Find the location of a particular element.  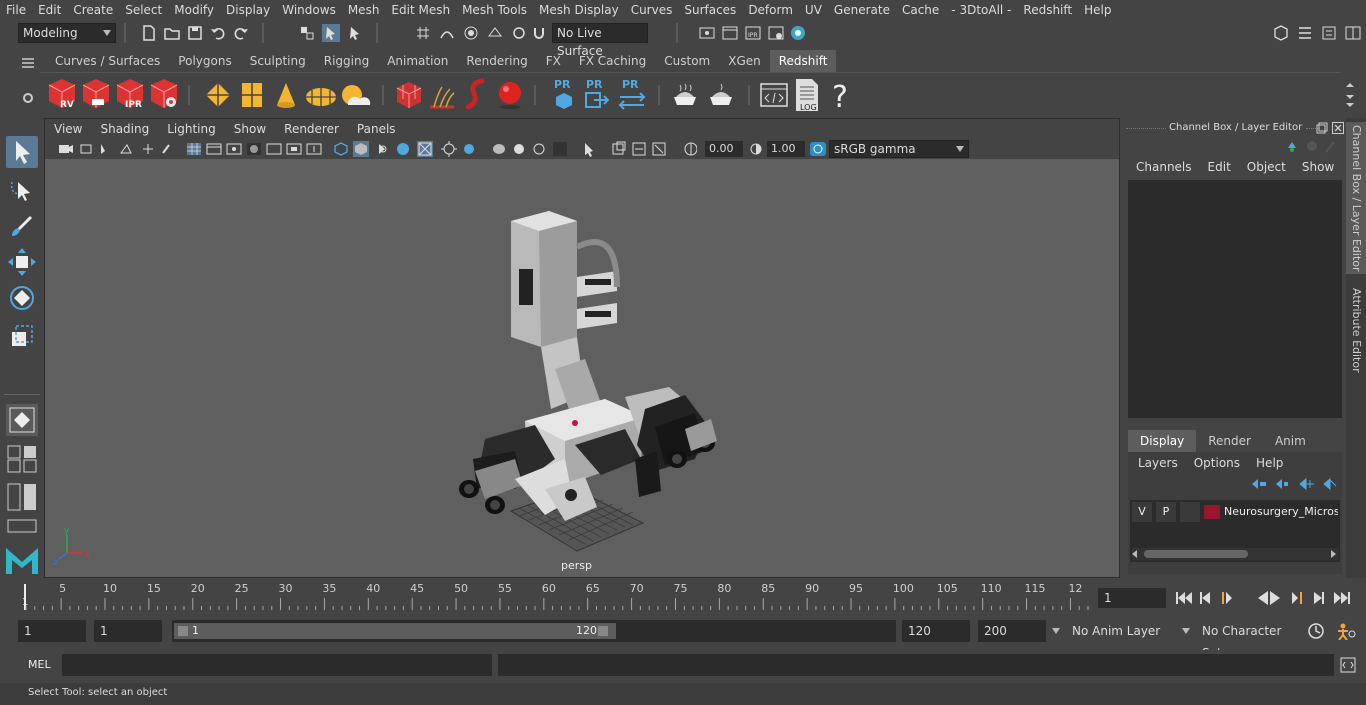

gamma-icon is located at coordinates (756, 149).